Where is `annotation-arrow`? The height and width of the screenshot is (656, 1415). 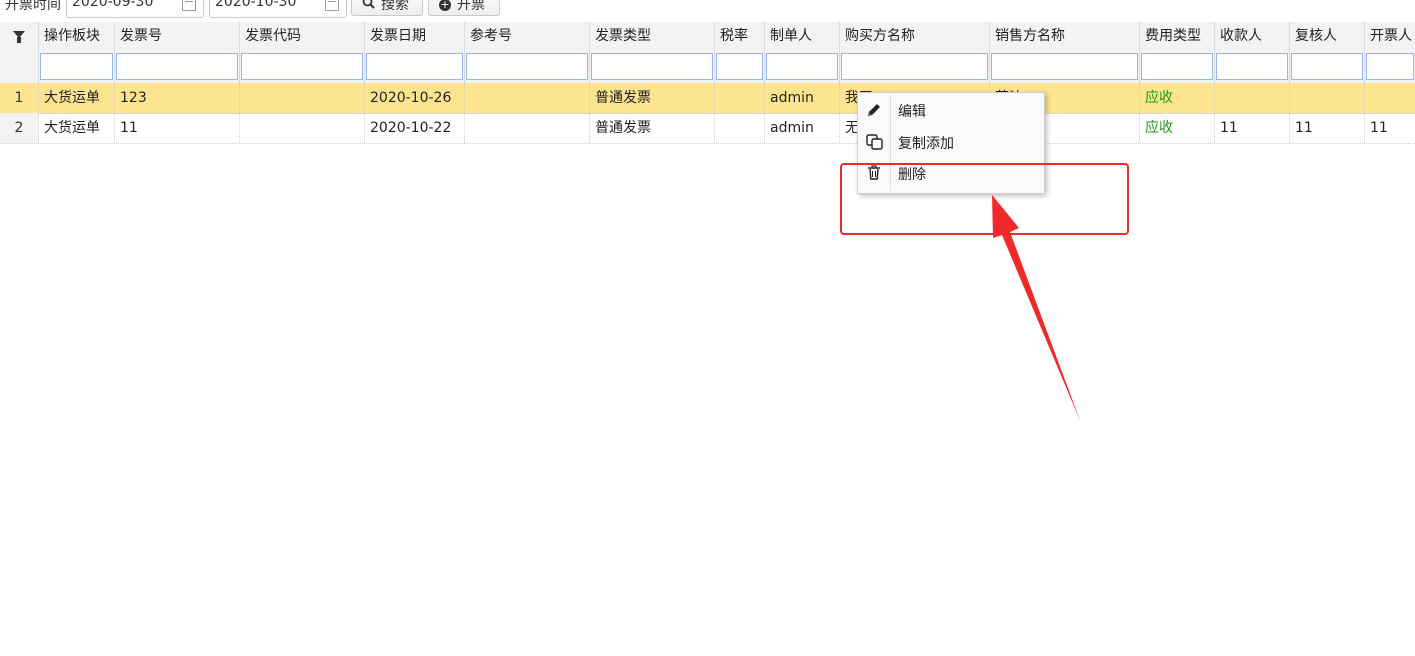 annotation-arrow is located at coordinates (1036, 309).